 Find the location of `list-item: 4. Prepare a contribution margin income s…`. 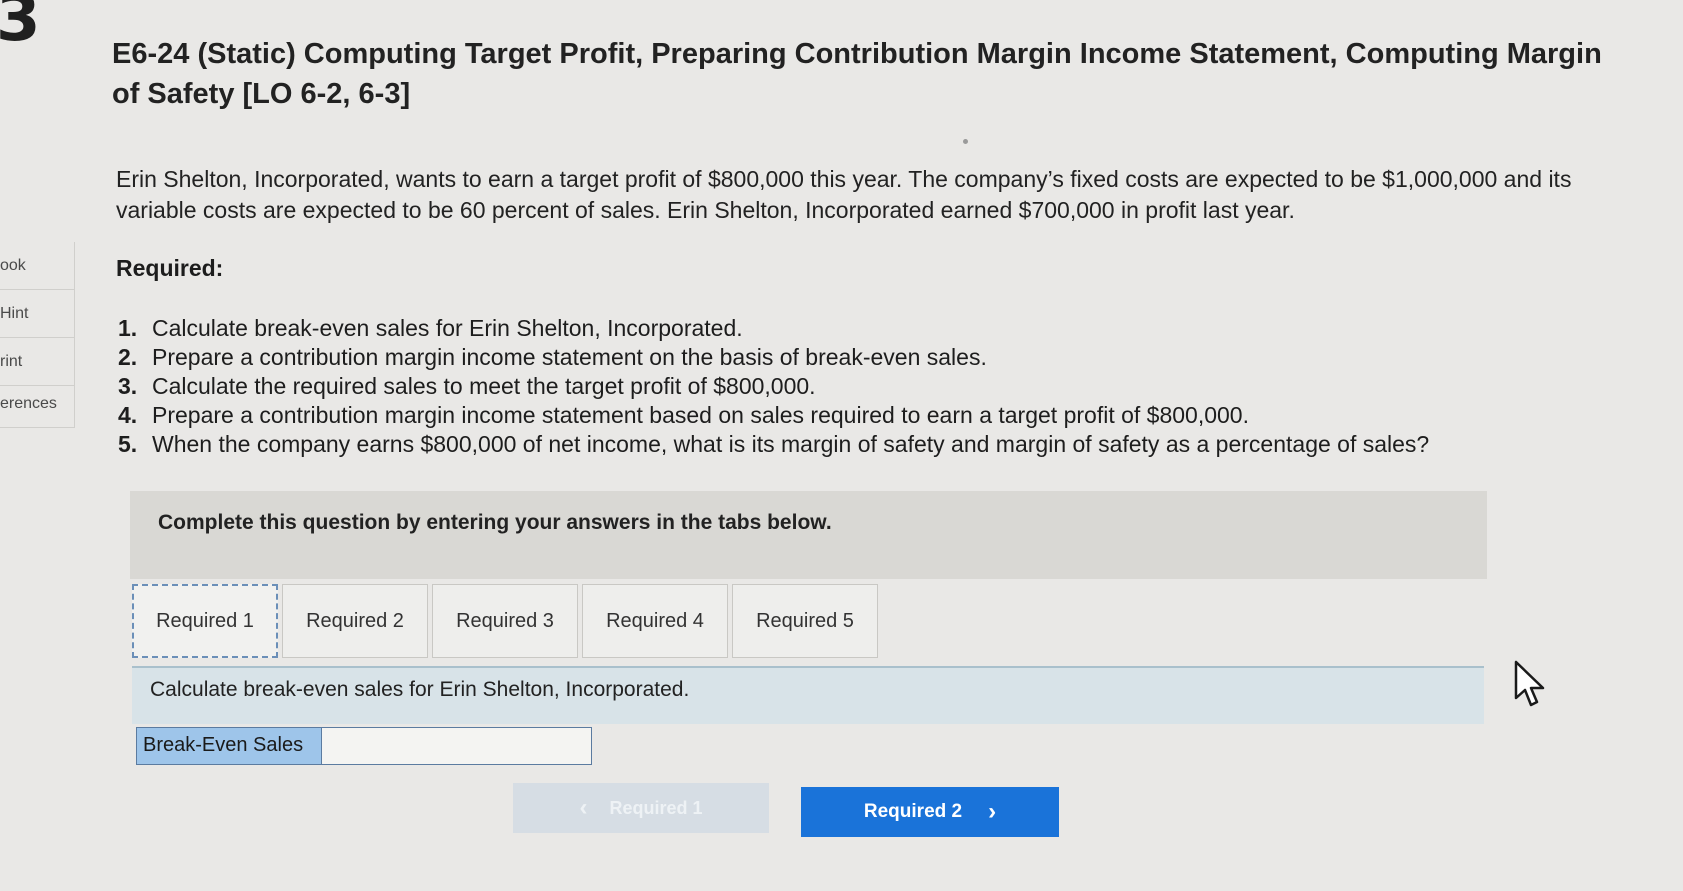

list-item: 4. Prepare a contribution margin income s… is located at coordinates (683, 415).